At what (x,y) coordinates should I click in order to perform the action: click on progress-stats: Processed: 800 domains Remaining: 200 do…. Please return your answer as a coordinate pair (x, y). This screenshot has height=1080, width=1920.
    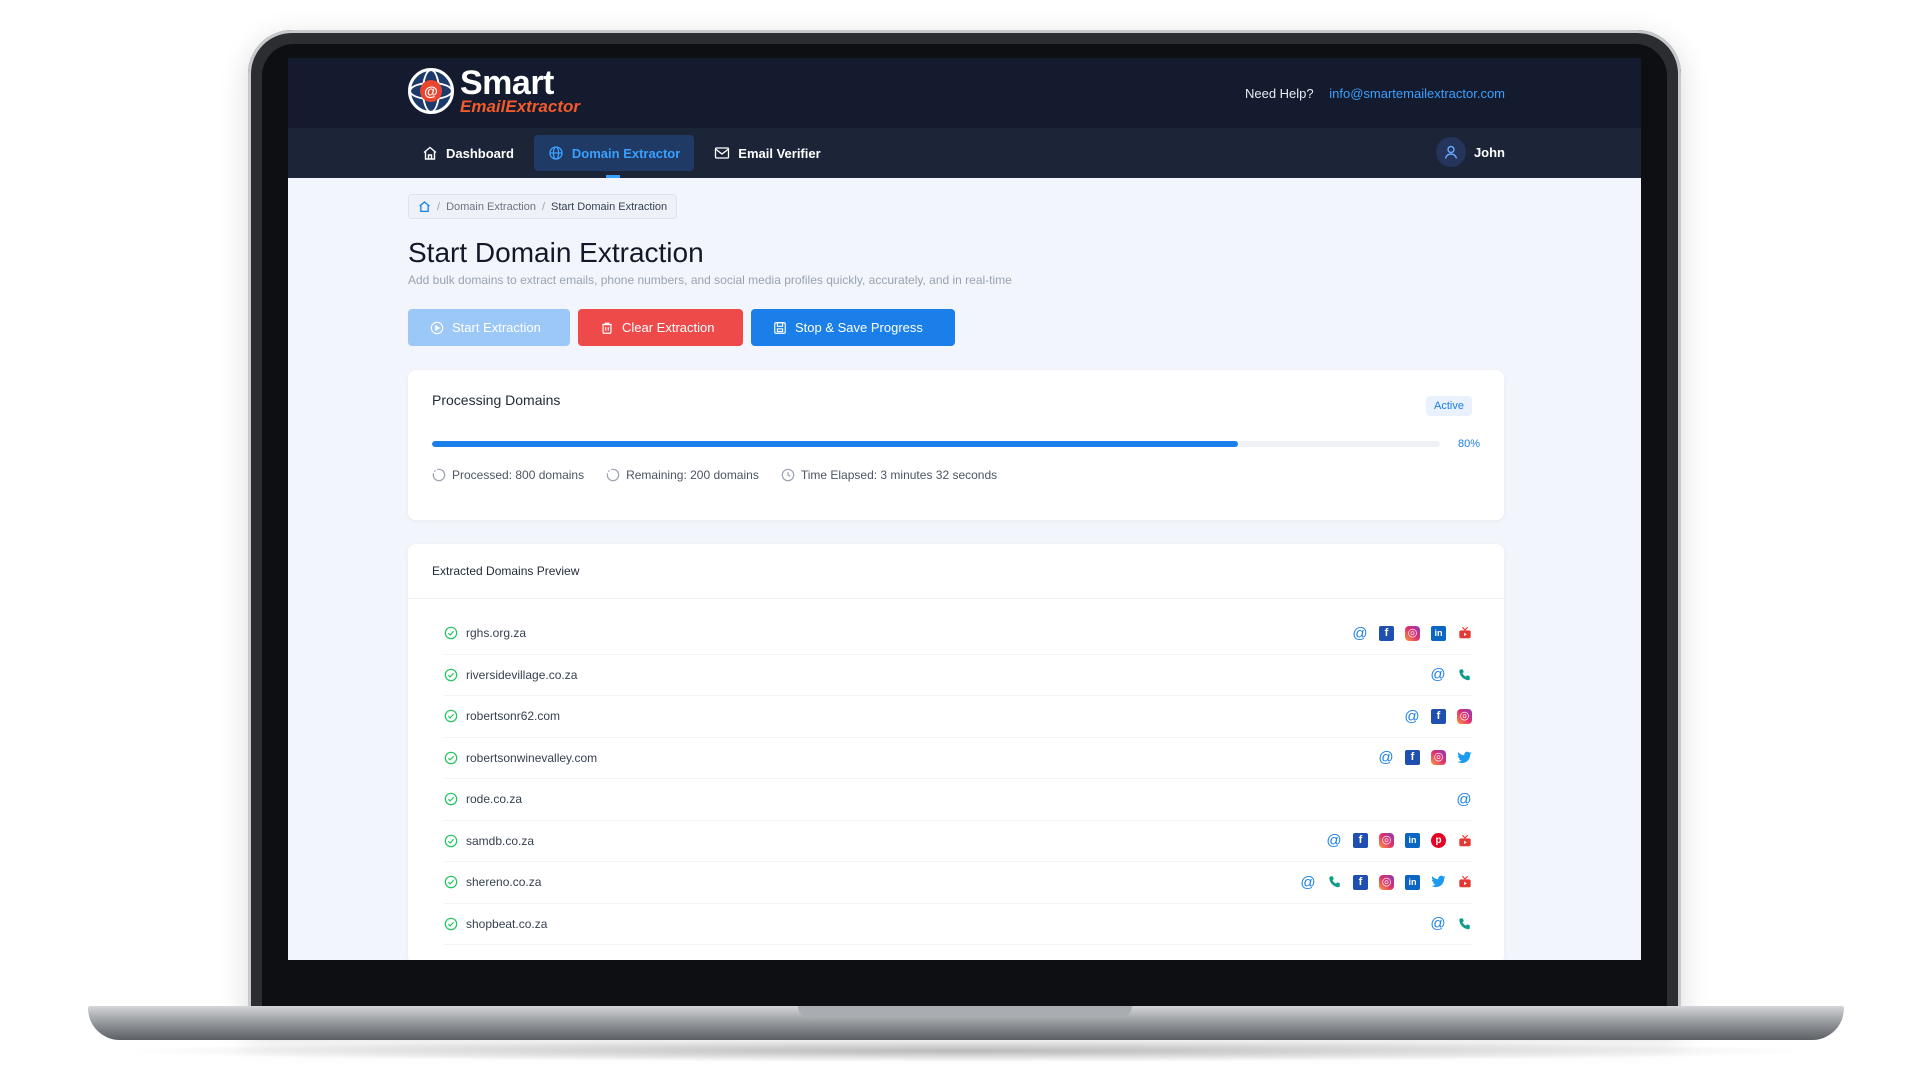
    Looking at the image, I should click on (956, 475).